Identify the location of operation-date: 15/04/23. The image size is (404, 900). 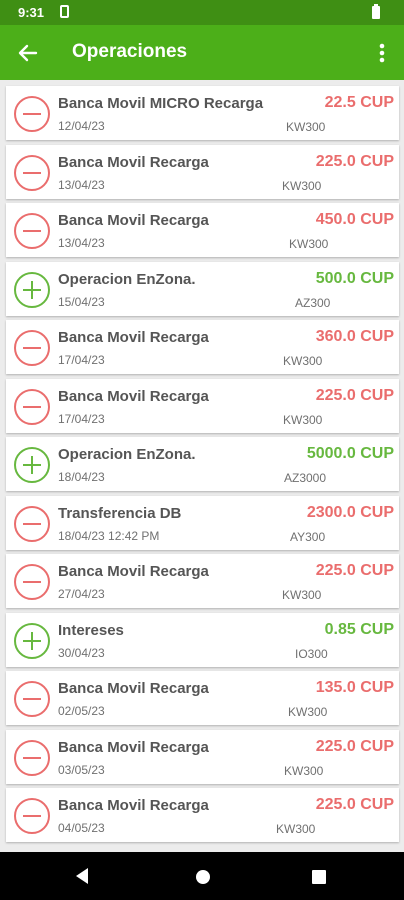
(81, 301).